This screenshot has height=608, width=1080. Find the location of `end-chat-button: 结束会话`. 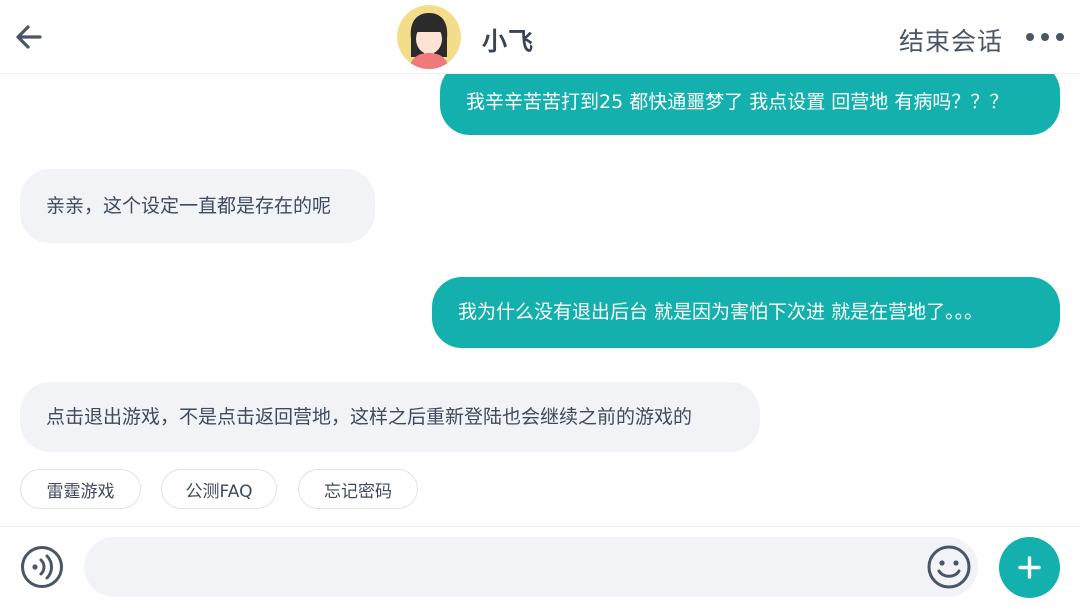

end-chat-button: 结束会话 is located at coordinates (951, 40).